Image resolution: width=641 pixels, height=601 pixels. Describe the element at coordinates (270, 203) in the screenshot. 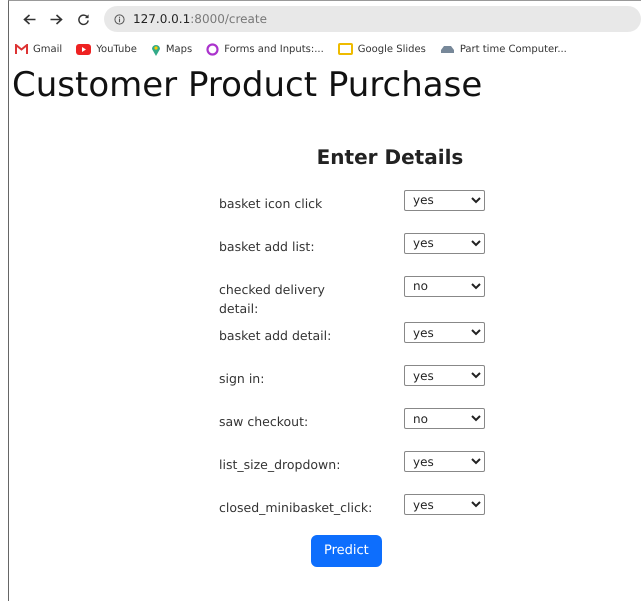

I see `field-label: basket icon click` at that location.